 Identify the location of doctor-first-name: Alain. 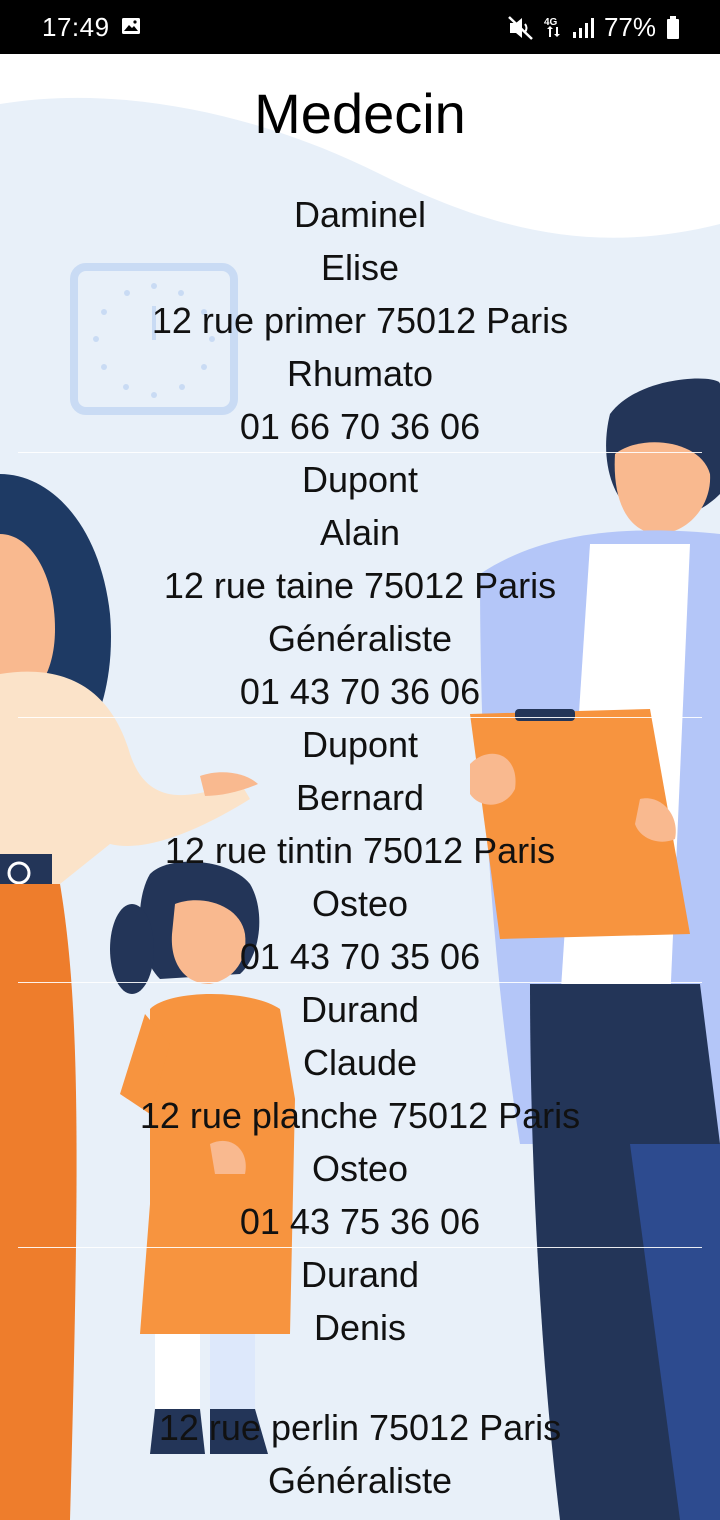
(360, 532).